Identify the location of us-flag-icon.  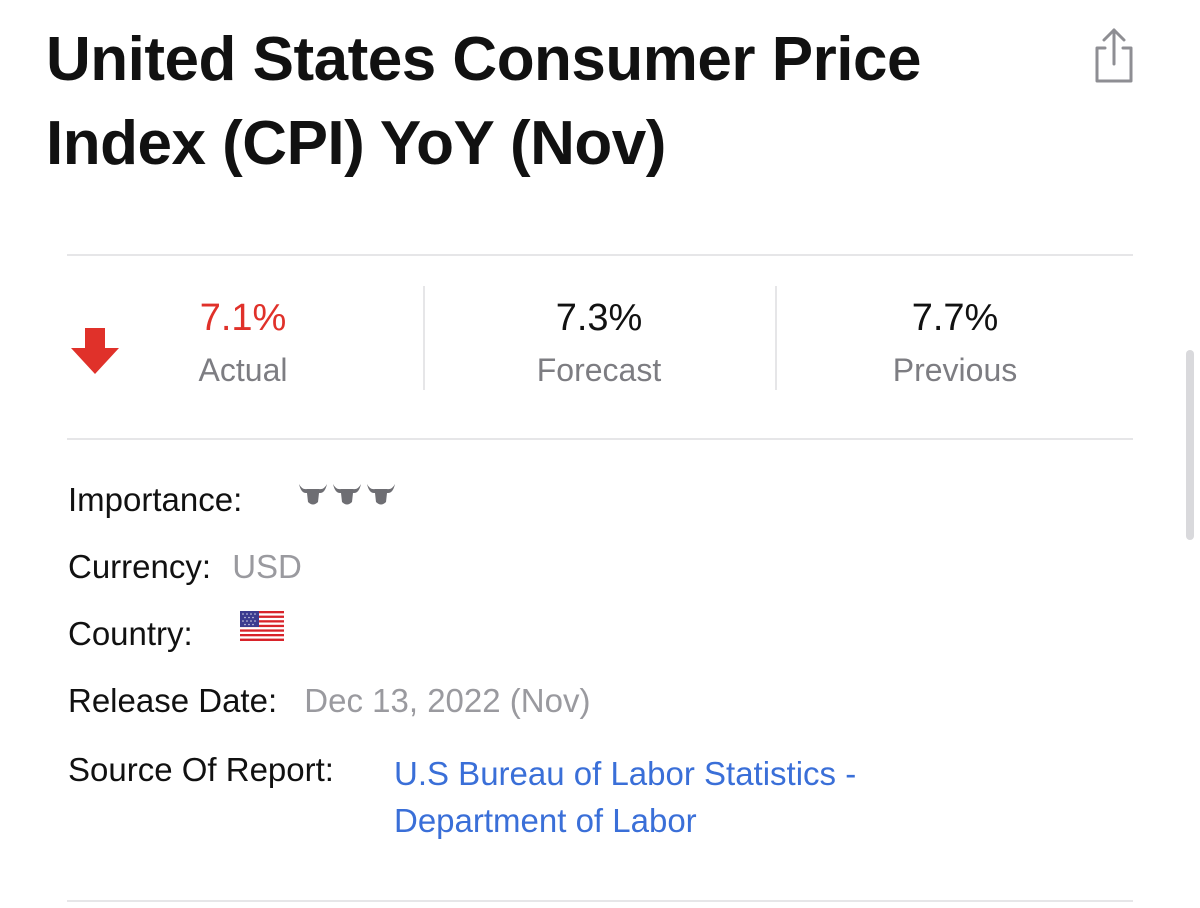
(262, 626).